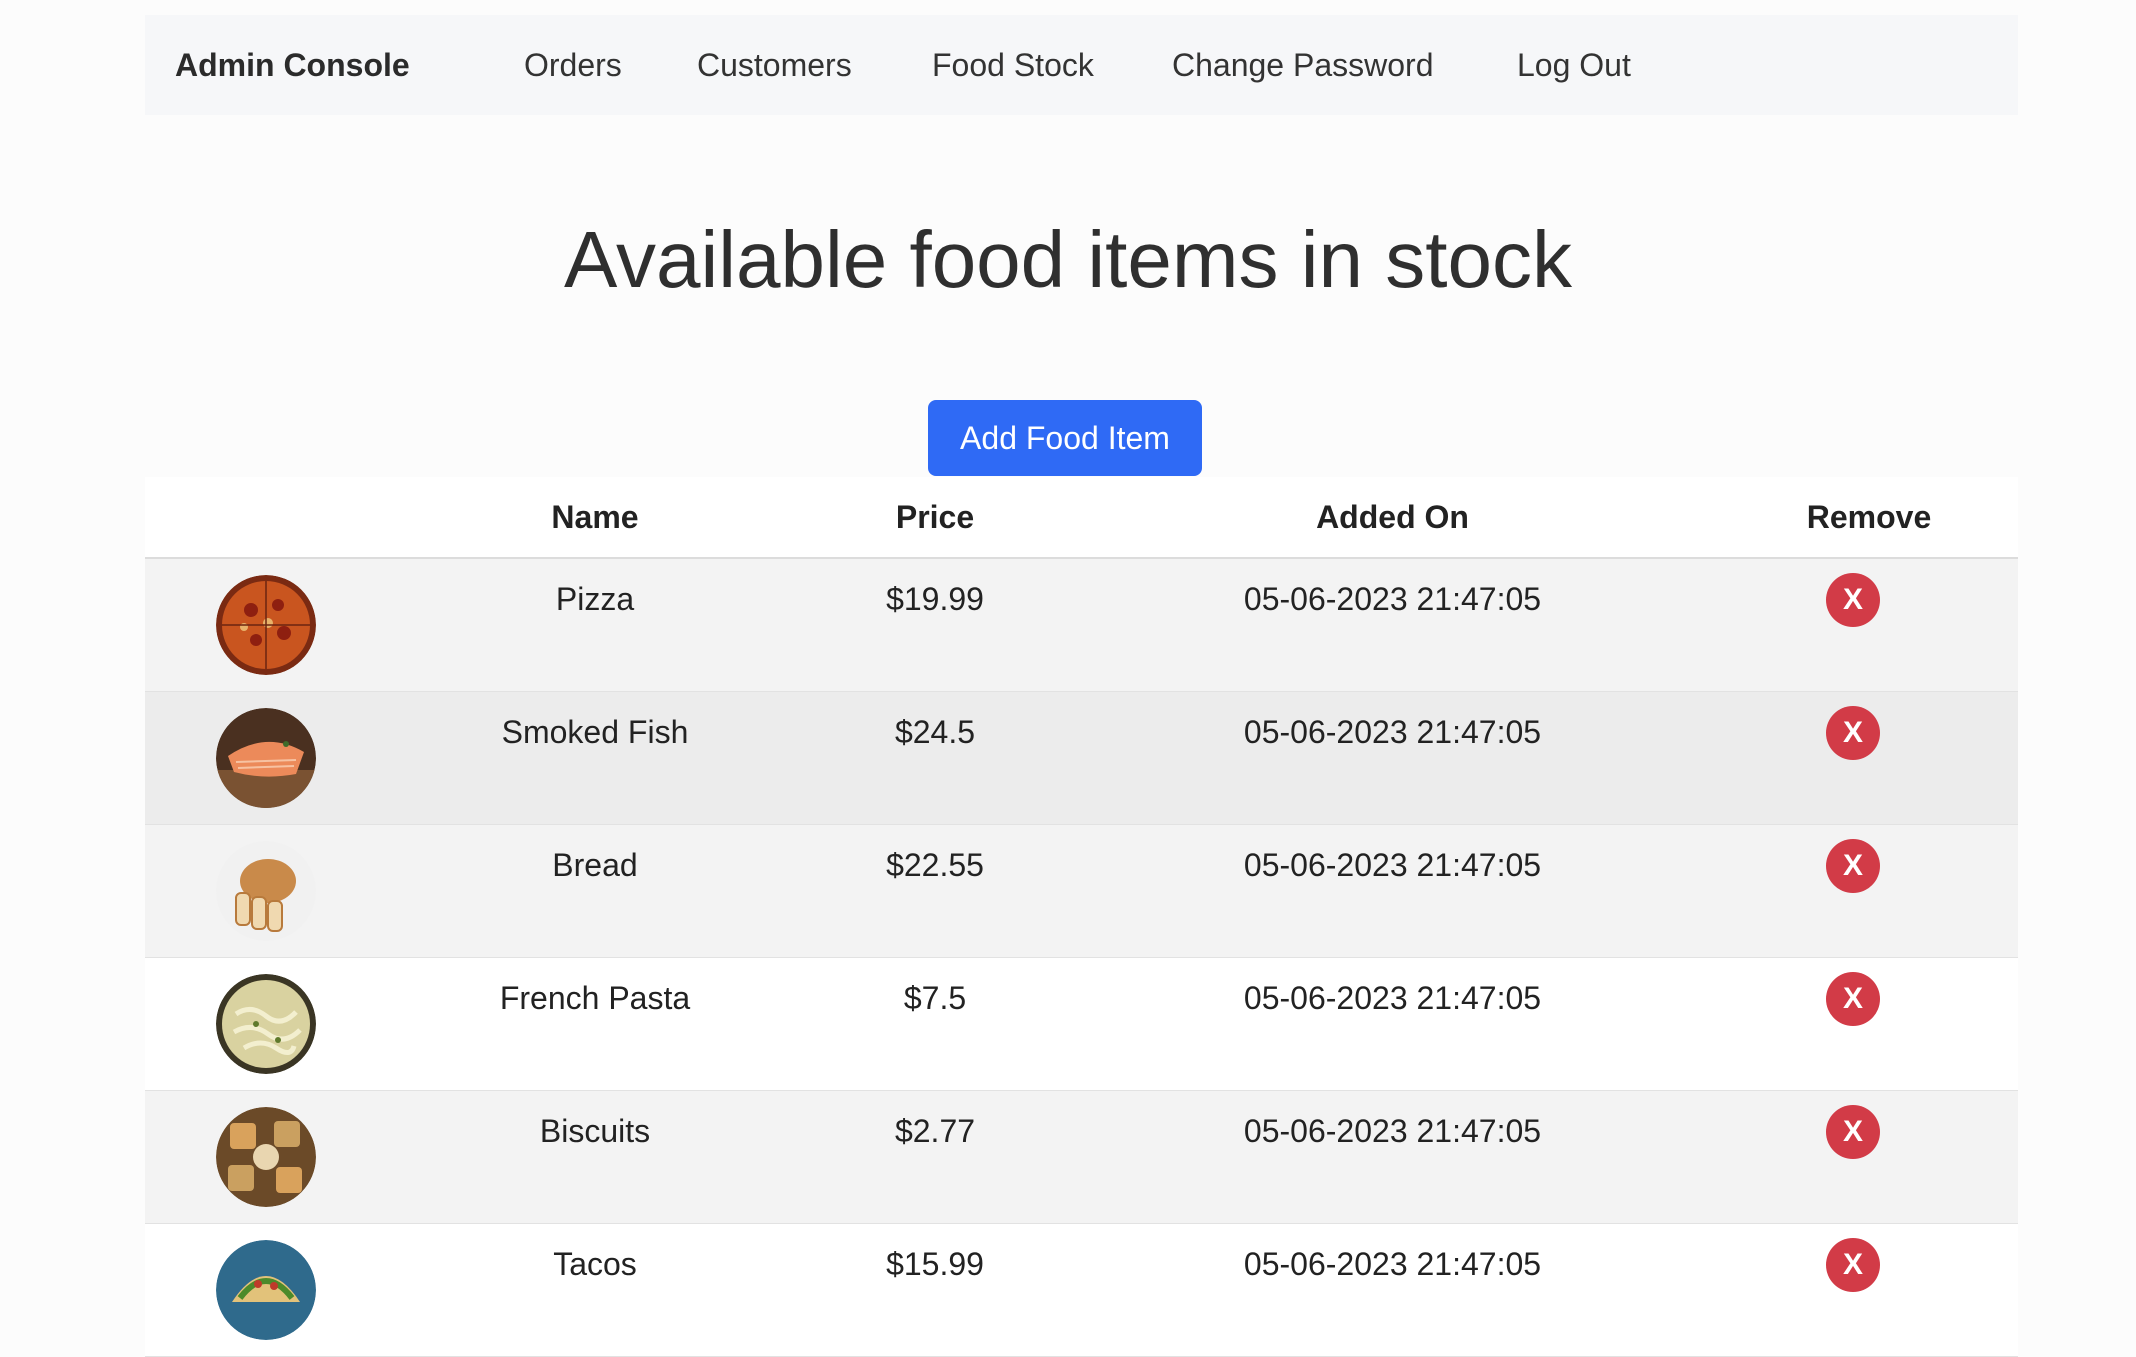 This screenshot has height=1357, width=2136. What do you see at coordinates (595, 1157) in the screenshot?
I see `name-cell: Biscuits` at bounding box center [595, 1157].